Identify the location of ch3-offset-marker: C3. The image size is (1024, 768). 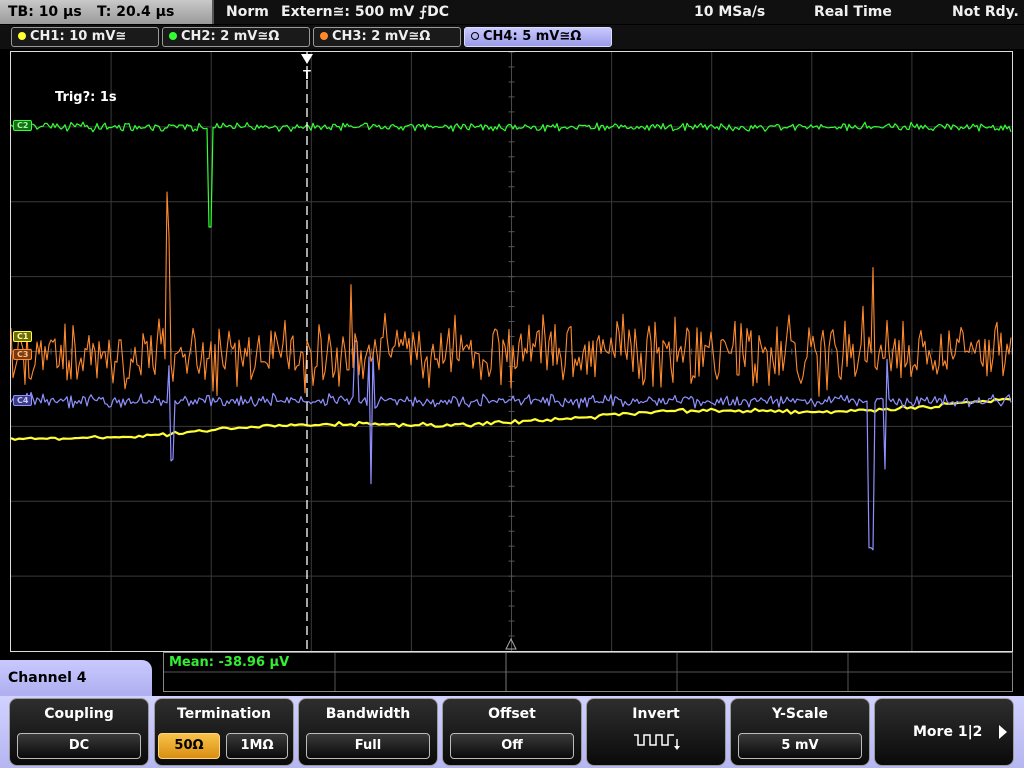
(23, 354).